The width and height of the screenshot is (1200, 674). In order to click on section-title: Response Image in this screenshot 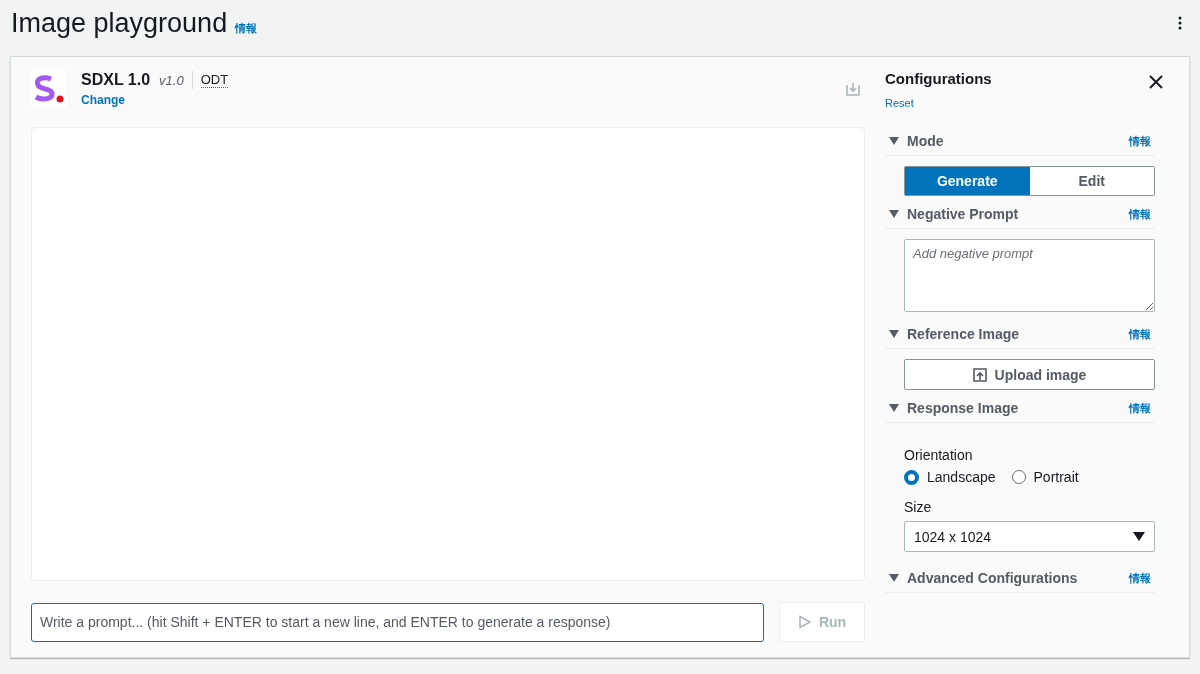, I will do `click(963, 408)`.